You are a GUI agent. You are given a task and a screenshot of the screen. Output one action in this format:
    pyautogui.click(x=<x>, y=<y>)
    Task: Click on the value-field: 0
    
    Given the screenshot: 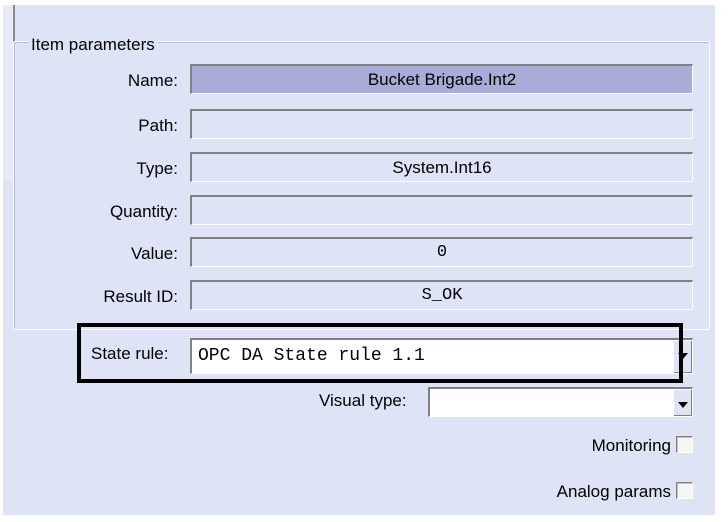 What is the action you would take?
    pyautogui.click(x=441, y=252)
    